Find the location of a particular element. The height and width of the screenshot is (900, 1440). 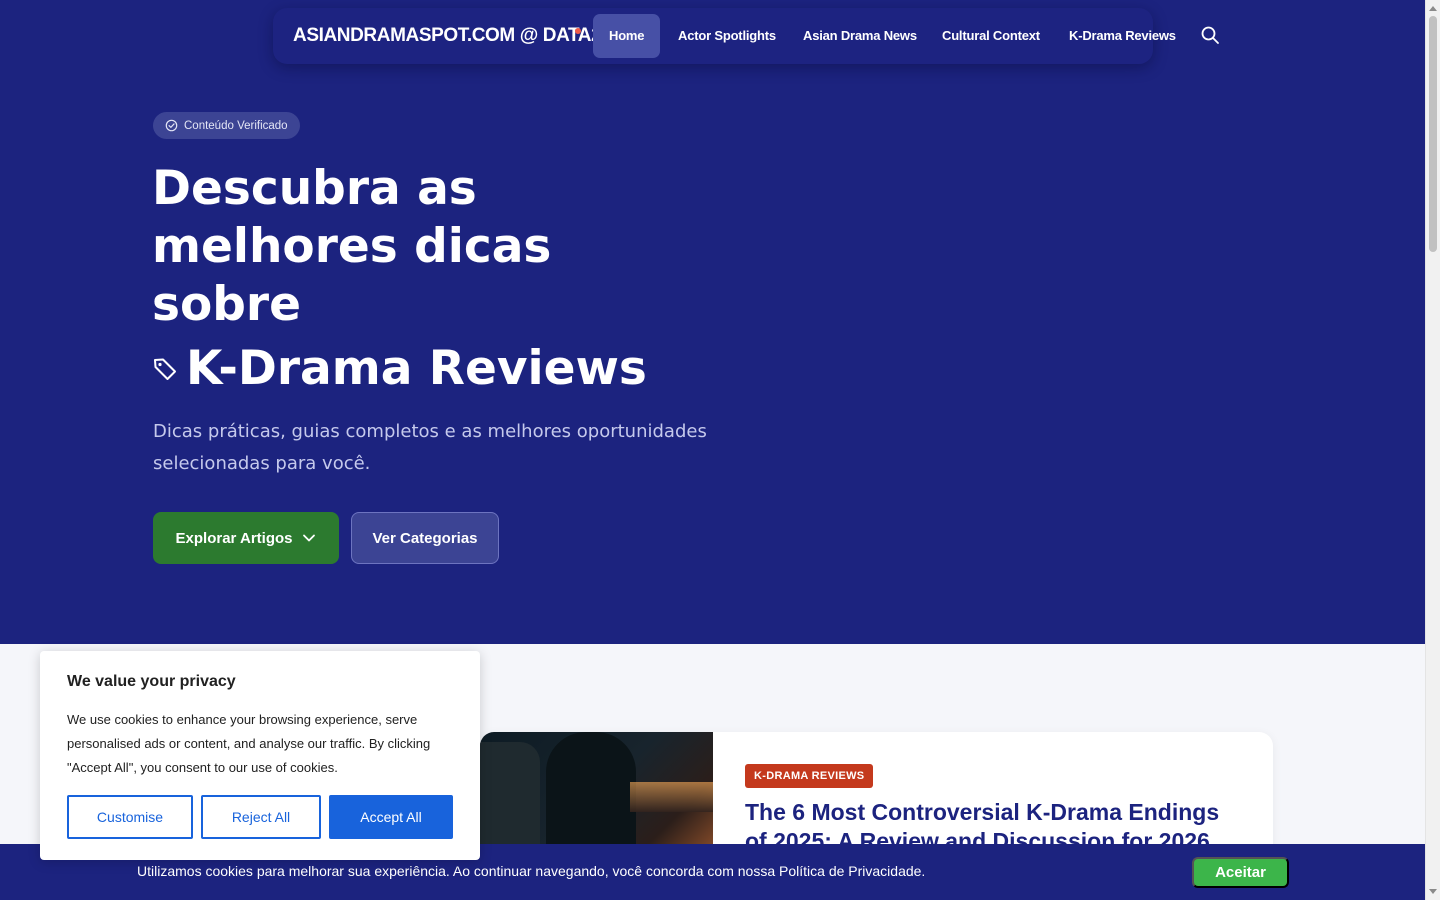

page-scrollbar is located at coordinates (1432, 450).